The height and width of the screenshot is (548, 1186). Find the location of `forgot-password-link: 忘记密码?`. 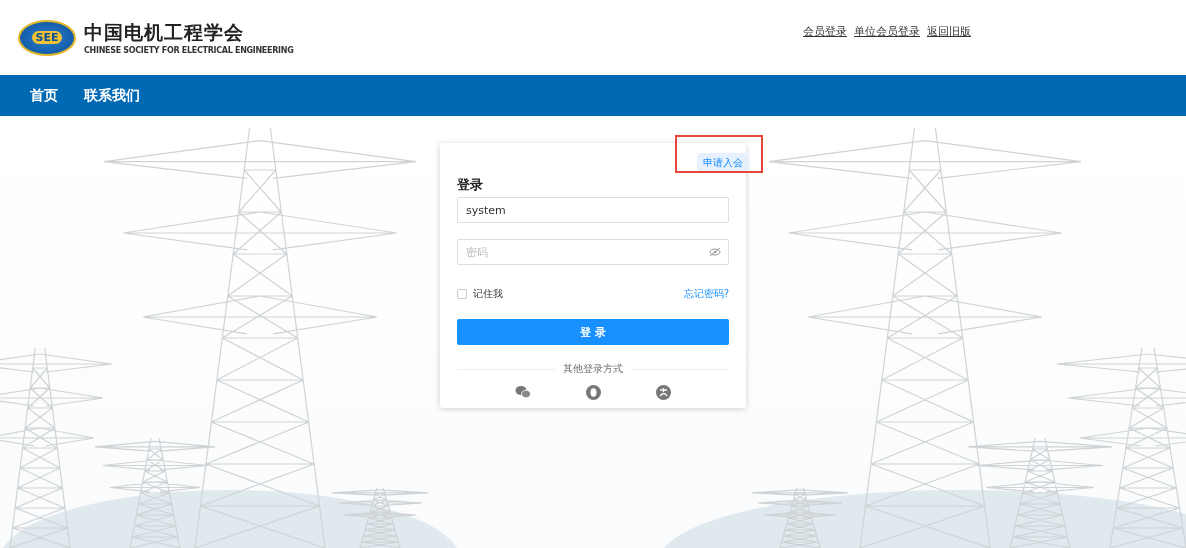

forgot-password-link: 忘记密码? is located at coordinates (706, 294).